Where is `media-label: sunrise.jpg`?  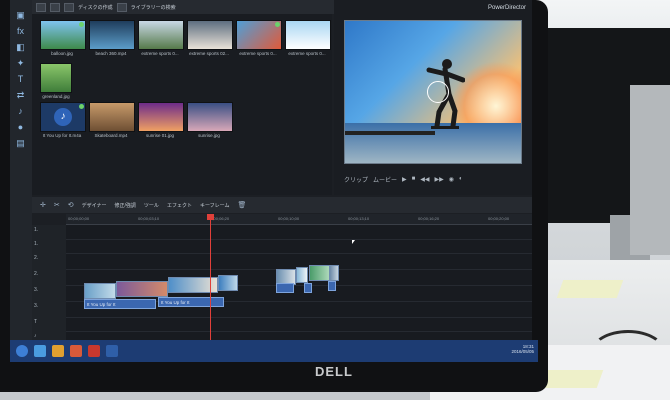 media-label: sunrise.jpg is located at coordinates (209, 135).